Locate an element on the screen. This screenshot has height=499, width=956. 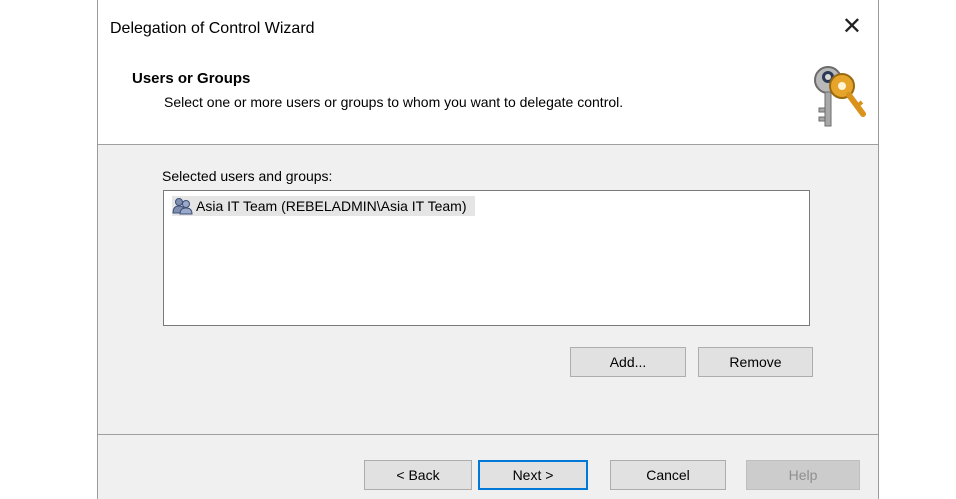
cancel-button: Cancel is located at coordinates (668, 475).